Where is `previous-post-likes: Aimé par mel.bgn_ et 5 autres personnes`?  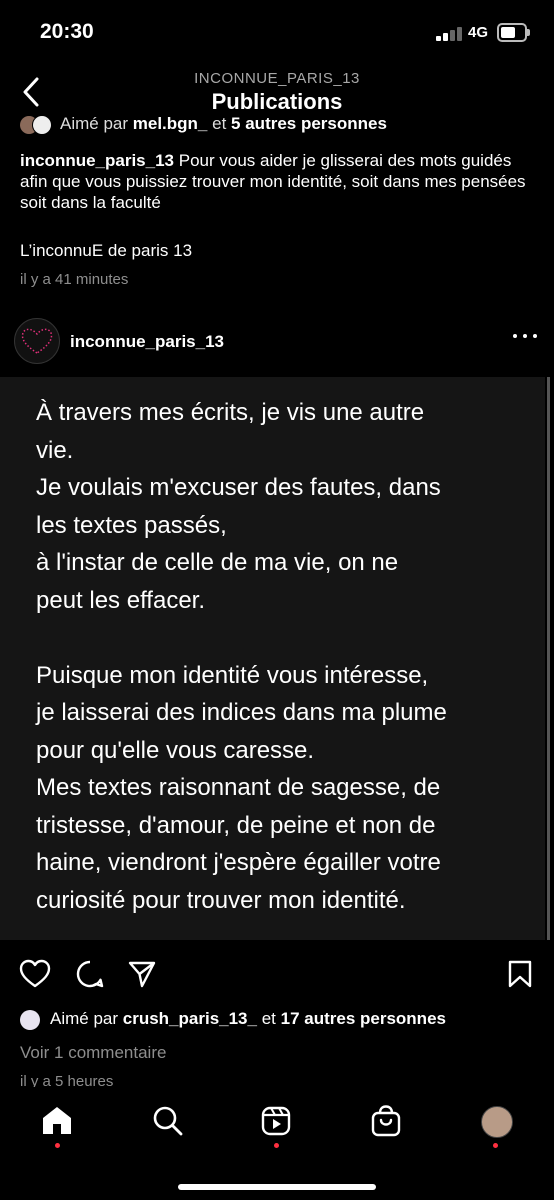 previous-post-likes: Aimé par mel.bgn_ et 5 autres personnes is located at coordinates (203, 125).